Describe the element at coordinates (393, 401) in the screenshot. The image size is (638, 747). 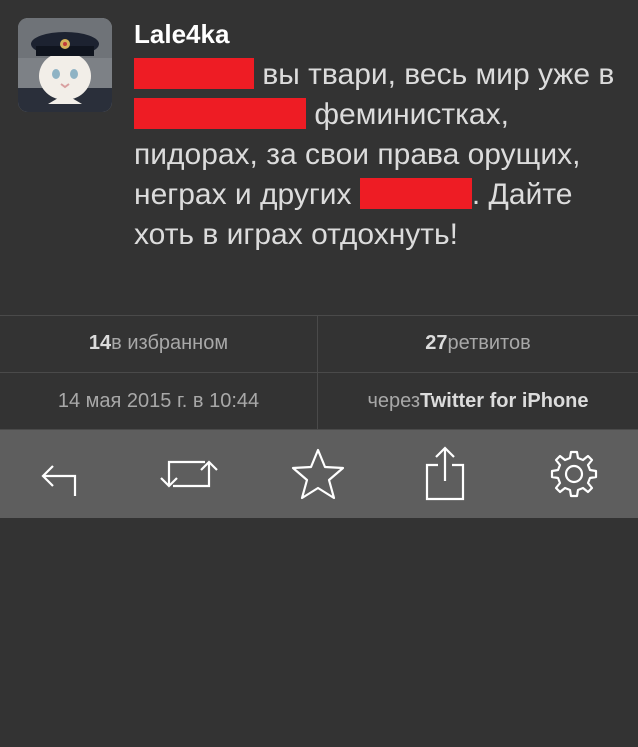
I see `via-label: через` at that location.